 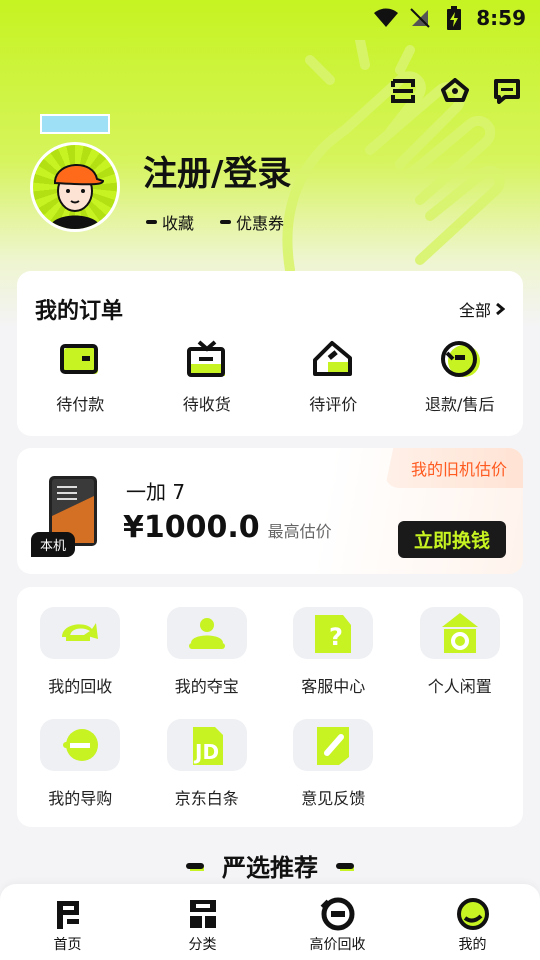 I want to click on favorites-label: 收藏, so click(x=178, y=223).